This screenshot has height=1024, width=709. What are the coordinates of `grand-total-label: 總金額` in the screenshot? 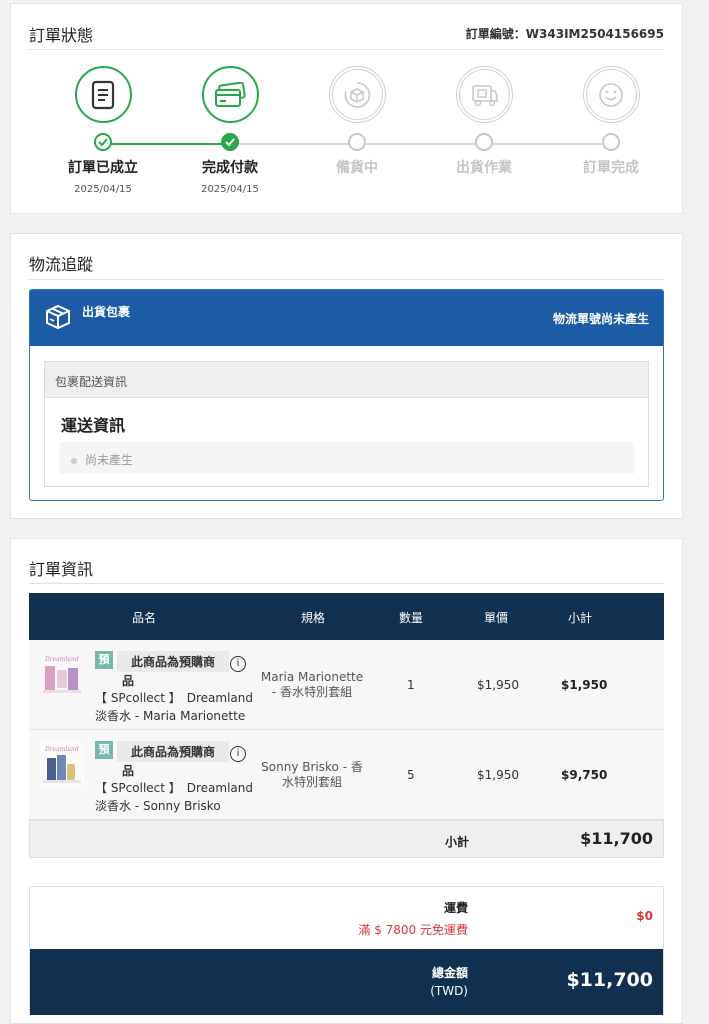 It's located at (449, 973).